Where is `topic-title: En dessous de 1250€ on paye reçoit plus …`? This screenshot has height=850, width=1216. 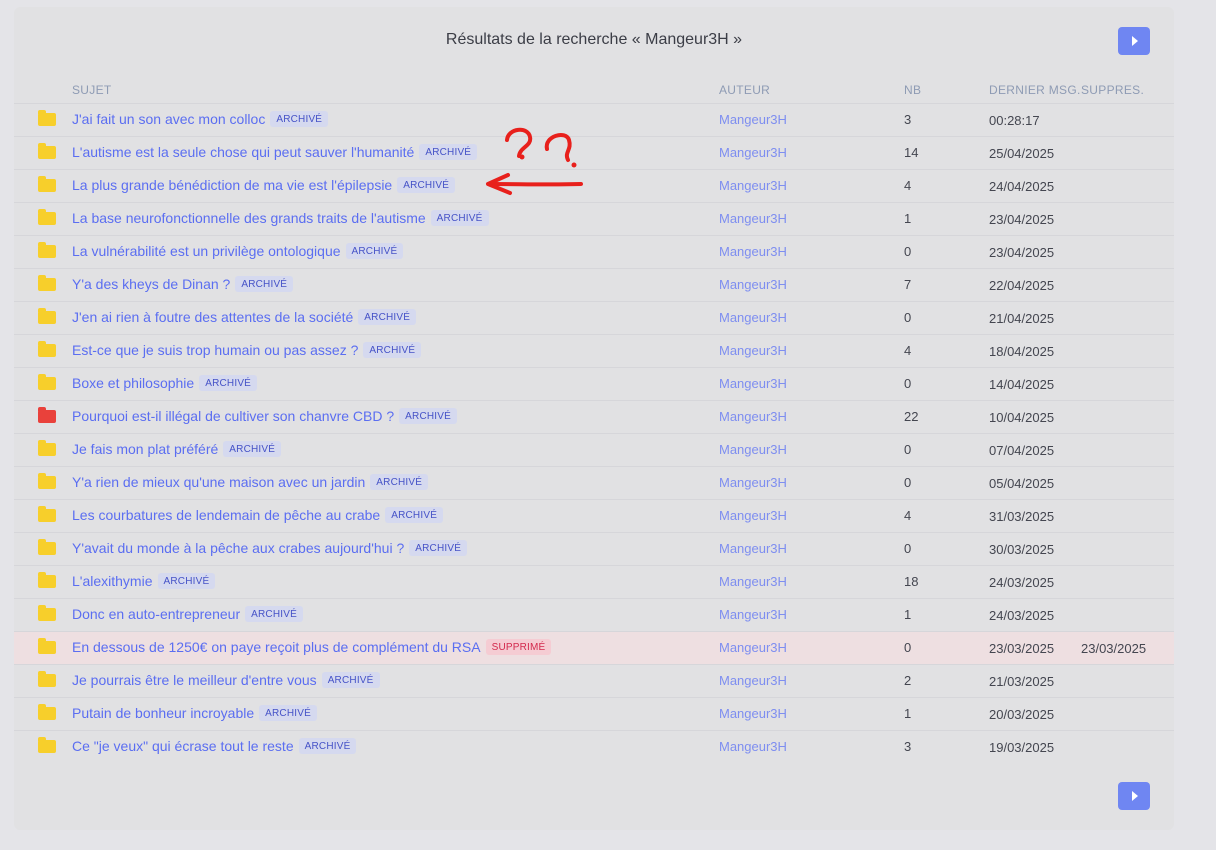 topic-title: En dessous de 1250€ on paye reçoit plus … is located at coordinates (276, 647).